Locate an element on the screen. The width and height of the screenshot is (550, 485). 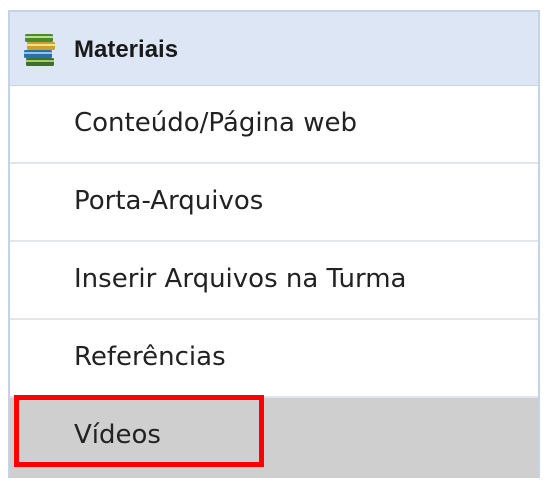
menu-item-label: Conteúdo/Página web is located at coordinates (215, 123).